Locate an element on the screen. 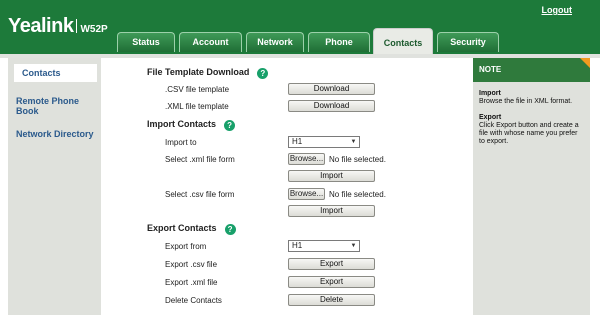 The height and width of the screenshot is (315, 600). import-xml-button: Import is located at coordinates (331, 176).